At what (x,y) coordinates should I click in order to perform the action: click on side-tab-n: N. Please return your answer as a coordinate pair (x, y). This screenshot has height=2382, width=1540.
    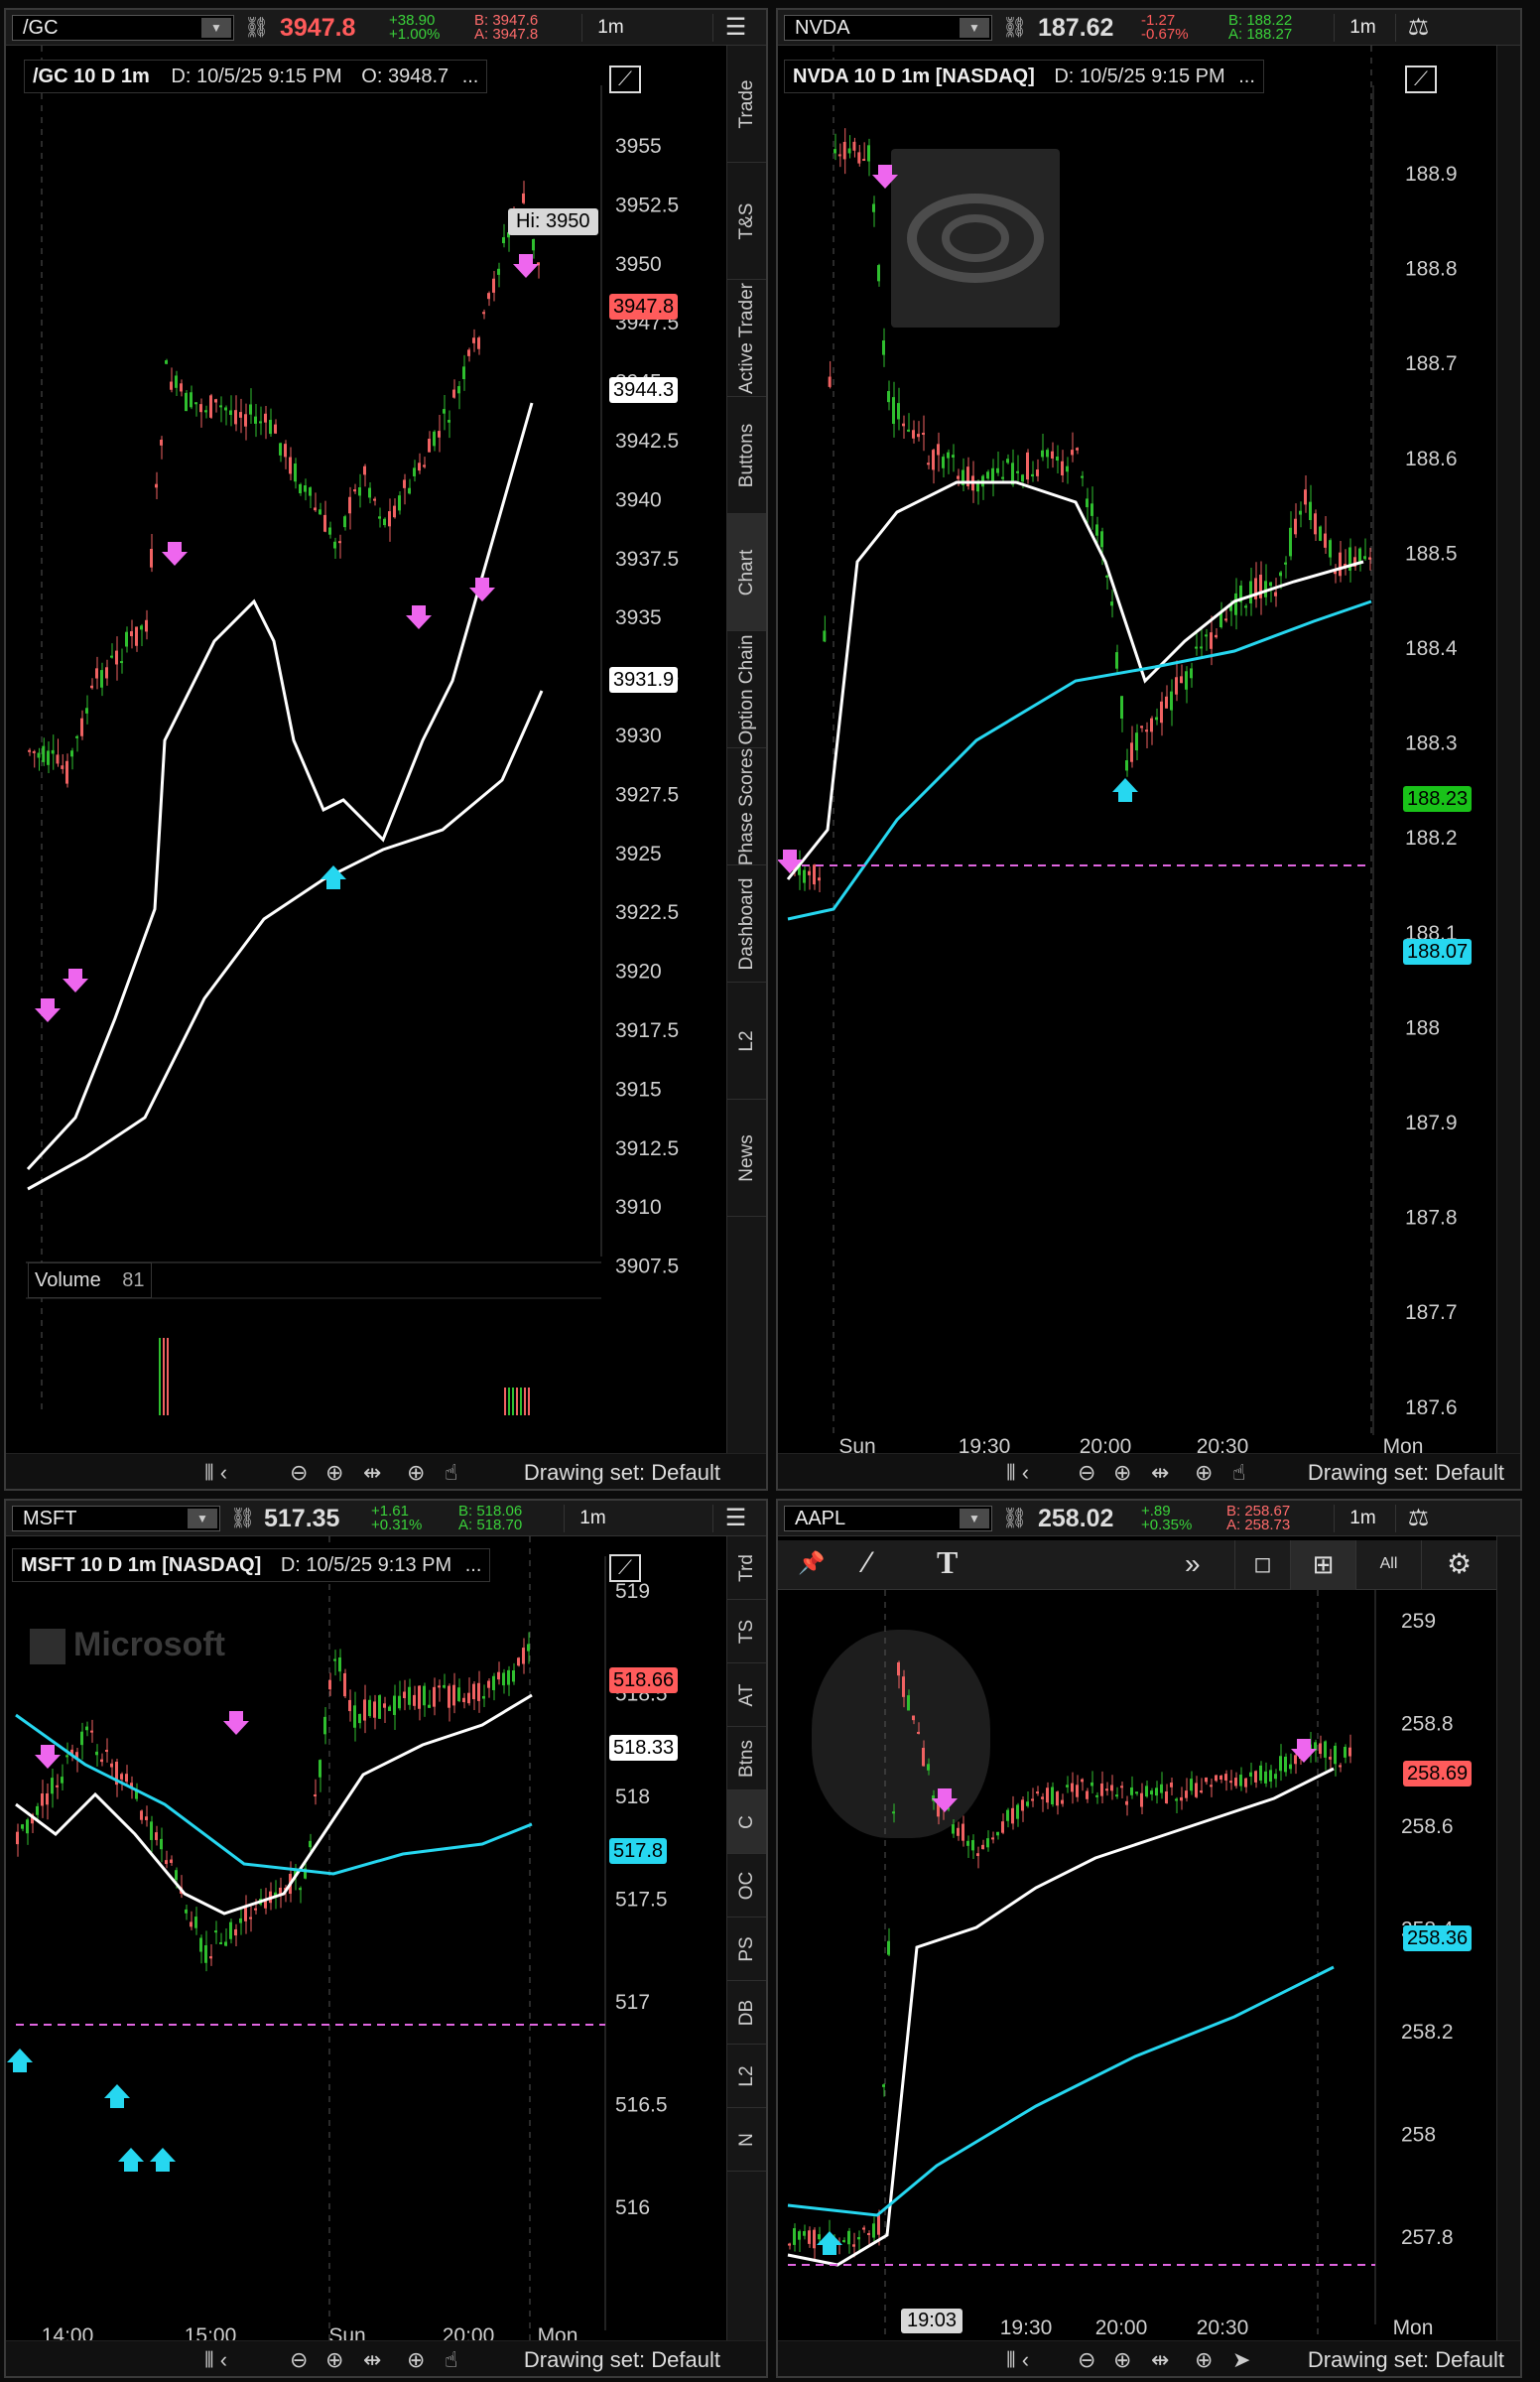
    Looking at the image, I should click on (746, 2140).